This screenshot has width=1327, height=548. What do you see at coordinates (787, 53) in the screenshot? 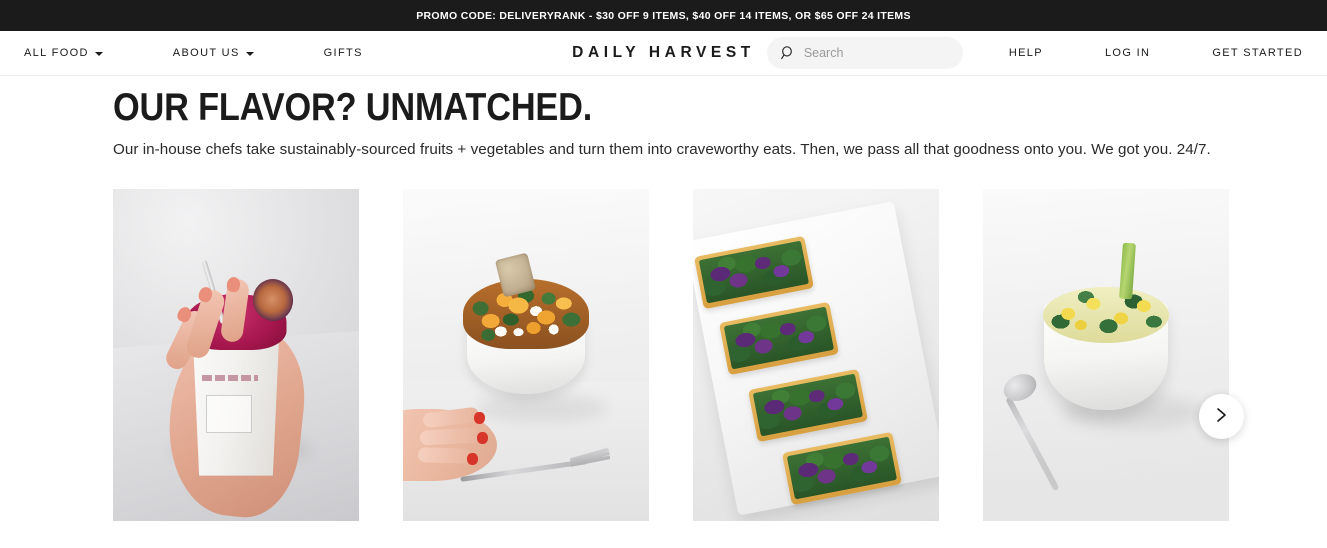
I see `search-icon` at bounding box center [787, 53].